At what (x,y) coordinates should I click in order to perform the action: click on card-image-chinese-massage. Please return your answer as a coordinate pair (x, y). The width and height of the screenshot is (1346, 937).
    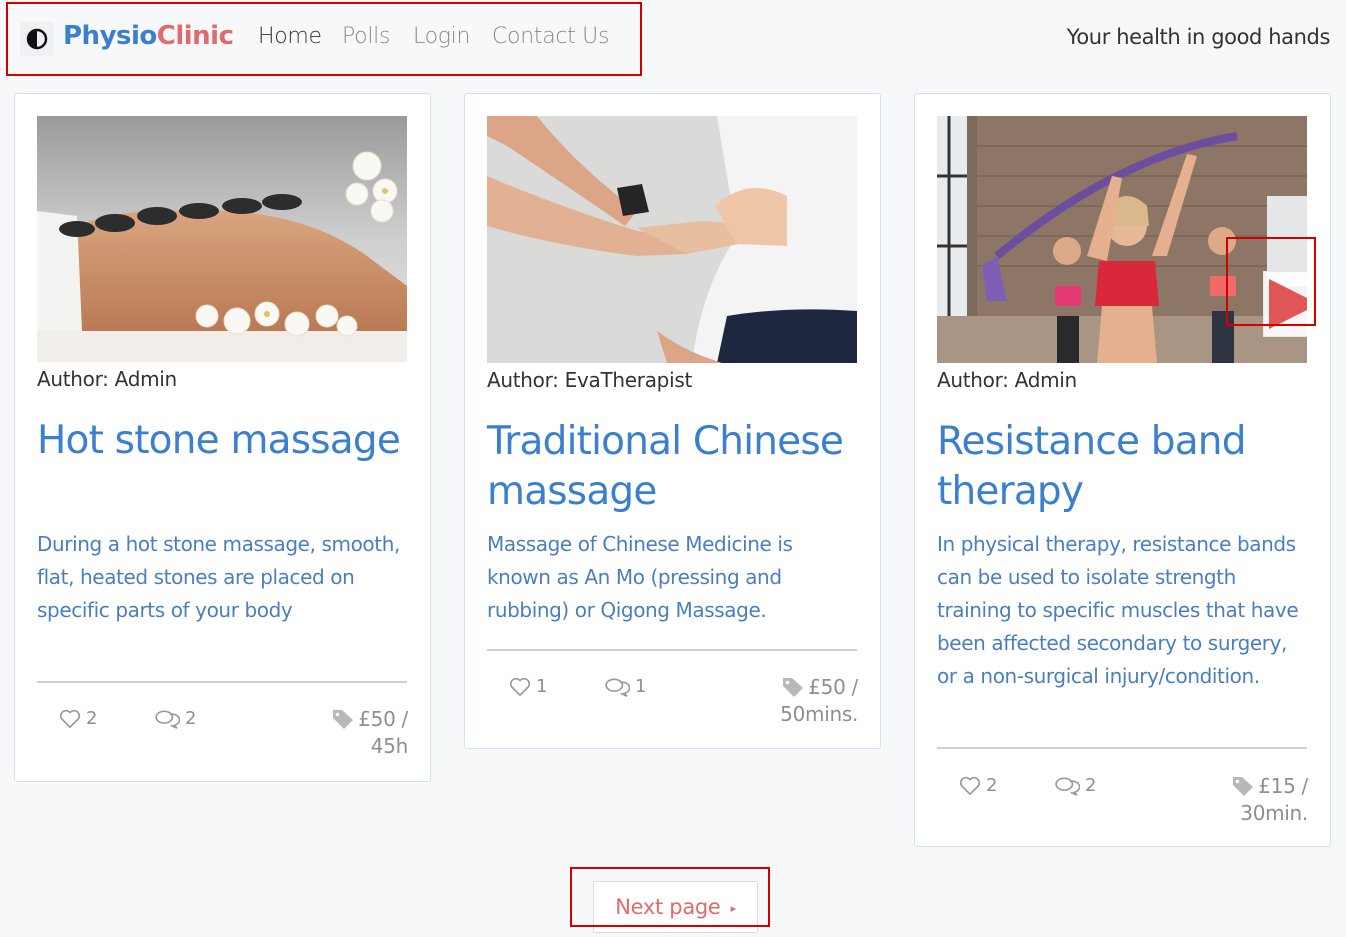
    Looking at the image, I should click on (672, 239).